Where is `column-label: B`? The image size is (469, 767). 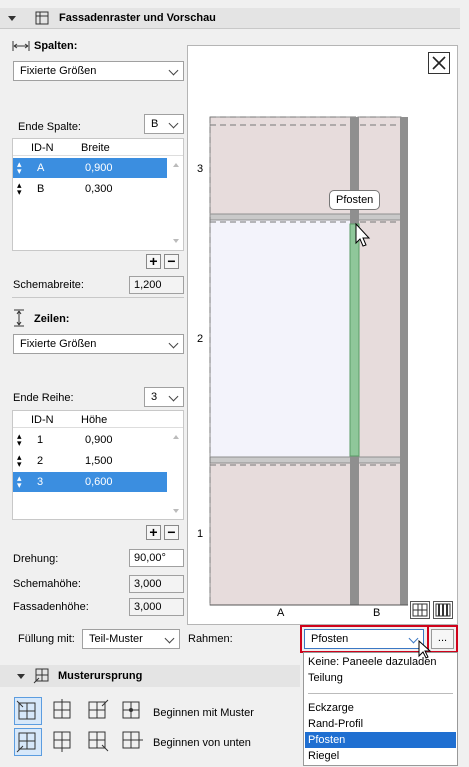
column-label: B is located at coordinates (377, 613).